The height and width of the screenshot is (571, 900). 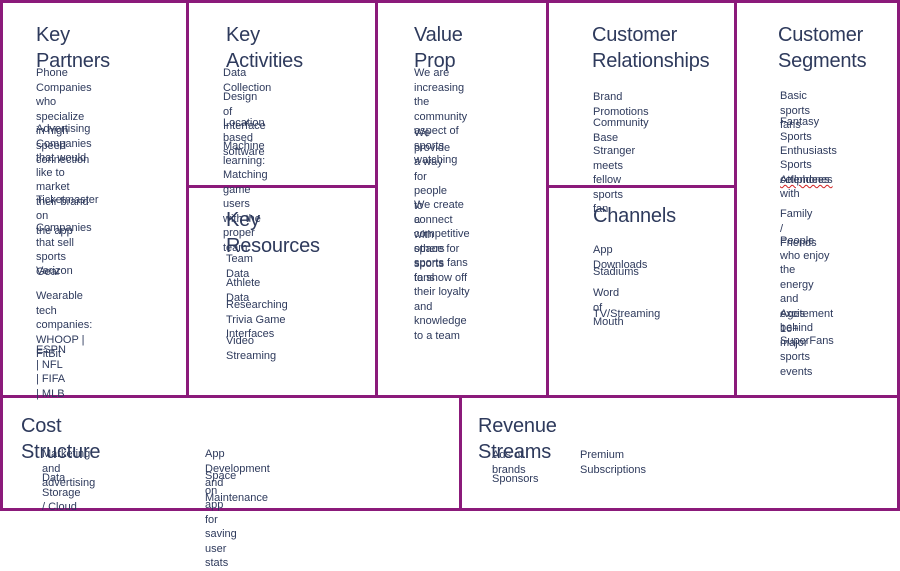 What do you see at coordinates (627, 314) in the screenshot?
I see `channels-item: TV/Streaming` at bounding box center [627, 314].